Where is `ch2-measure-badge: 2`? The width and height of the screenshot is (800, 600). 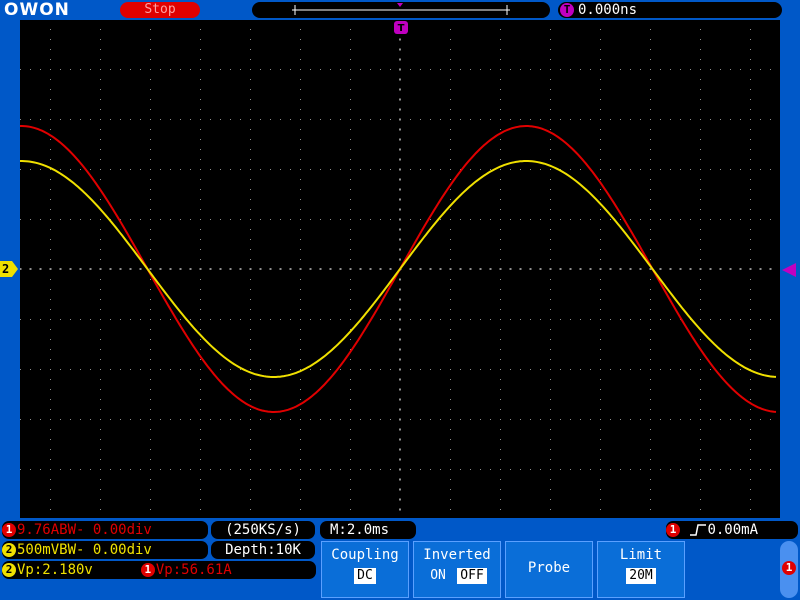
ch2-measure-badge: 2 is located at coordinates (9, 570).